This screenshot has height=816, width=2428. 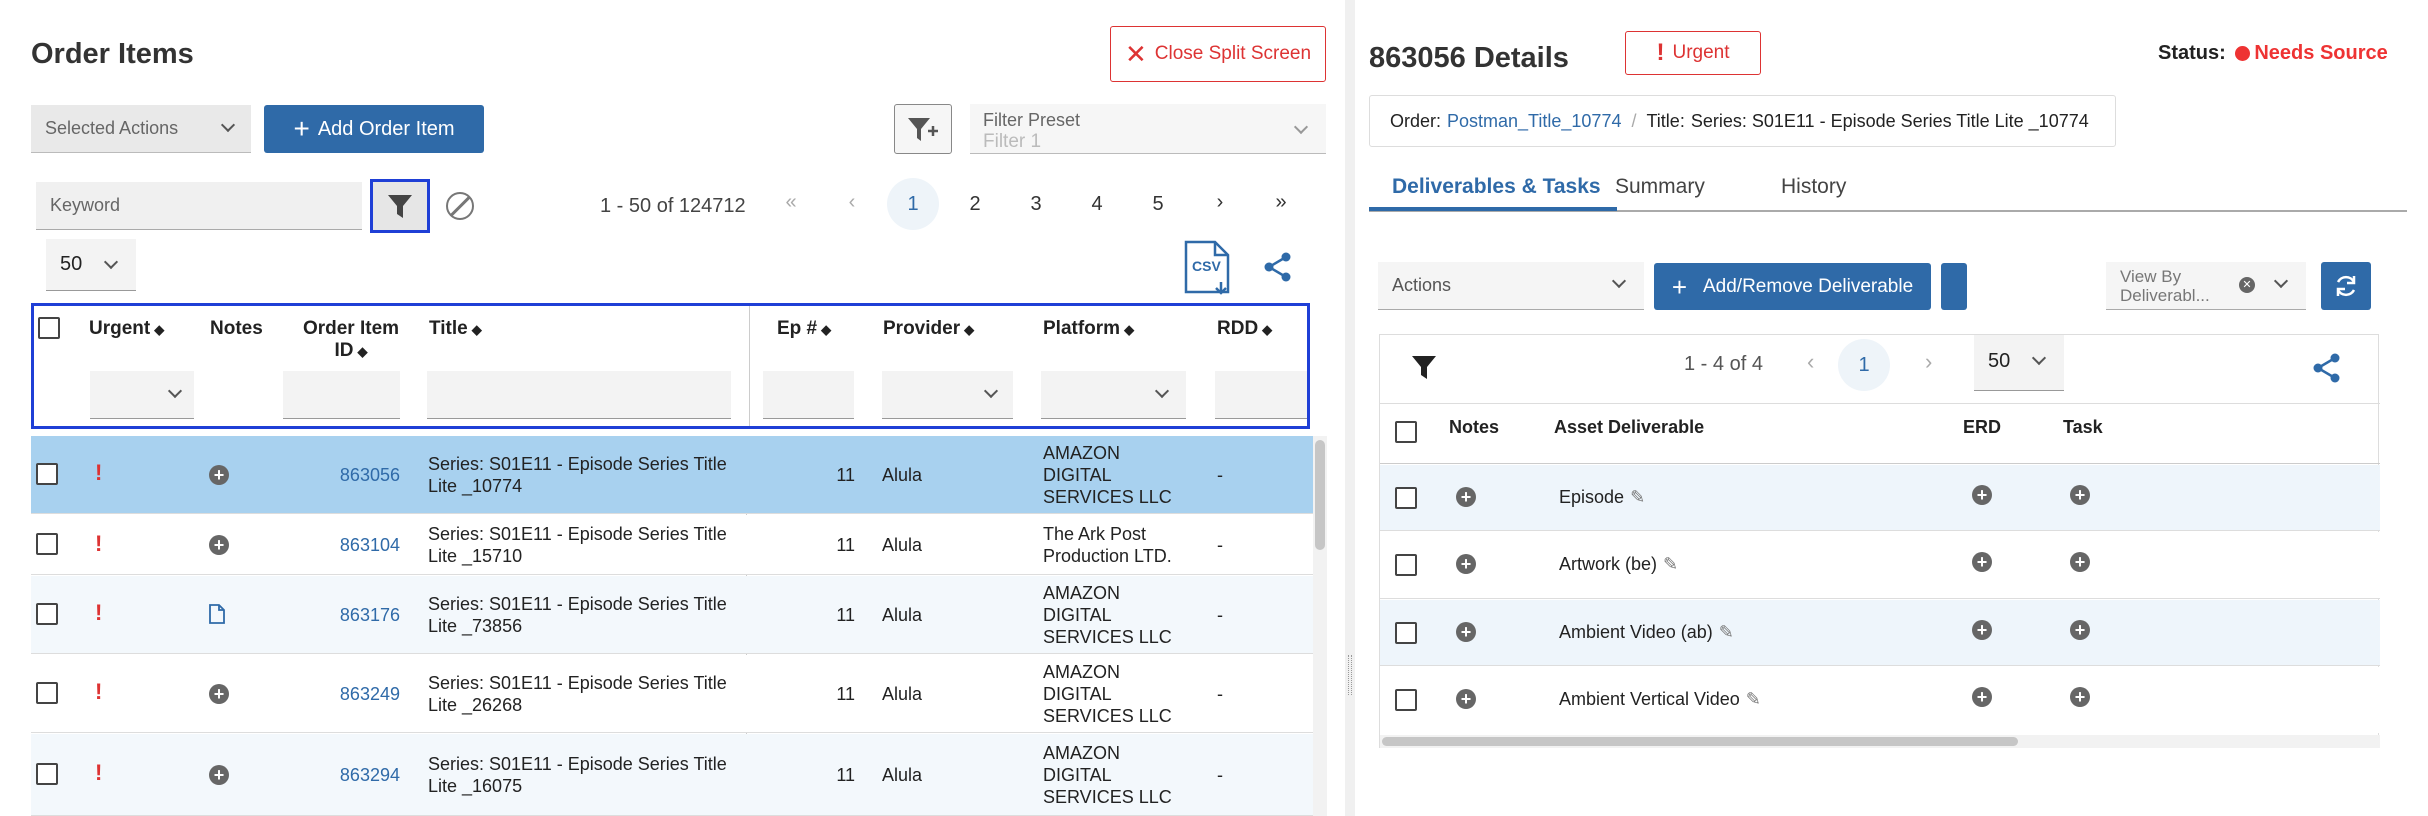 What do you see at coordinates (374, 129) in the screenshot?
I see `add-order-item-button: + Add Order Item` at bounding box center [374, 129].